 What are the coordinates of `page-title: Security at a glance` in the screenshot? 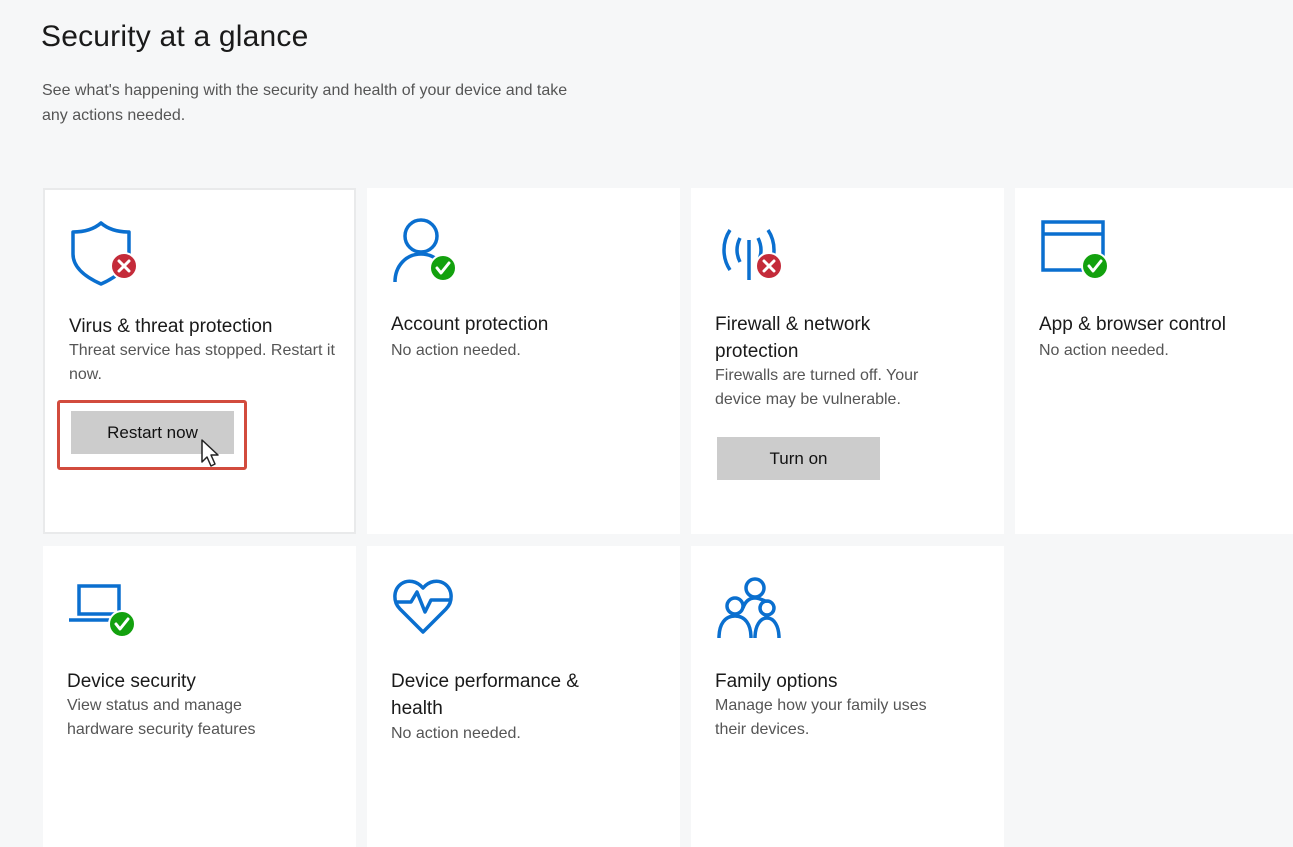 It's located at (175, 36).